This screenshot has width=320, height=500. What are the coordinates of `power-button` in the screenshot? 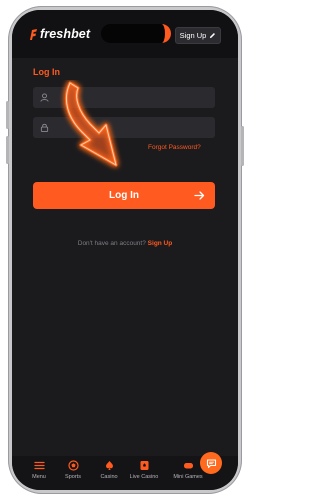 It's located at (242, 146).